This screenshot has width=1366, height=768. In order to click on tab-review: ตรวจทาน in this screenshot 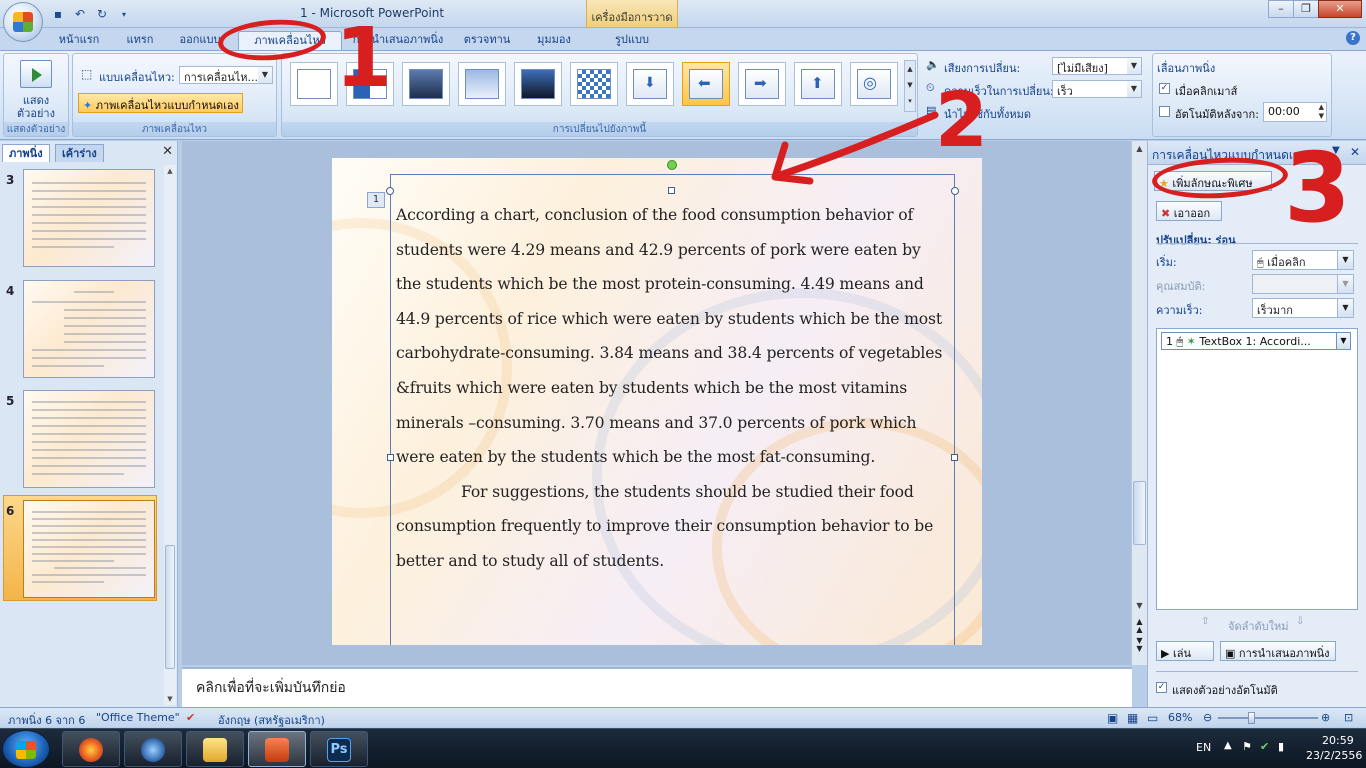, I will do `click(487, 40)`.